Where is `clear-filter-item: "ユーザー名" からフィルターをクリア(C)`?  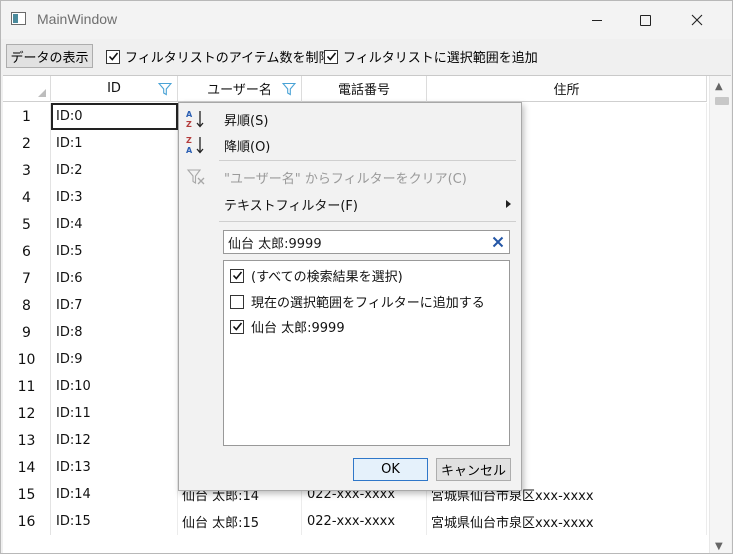 clear-filter-item: "ユーザー名" からフィルターをクリア(C) is located at coordinates (350, 177).